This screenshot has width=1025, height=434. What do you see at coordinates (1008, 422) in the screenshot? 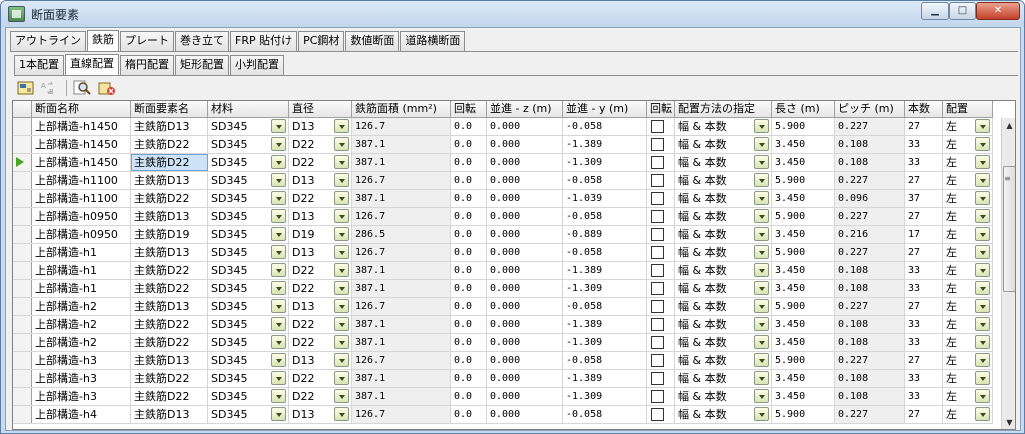
I see `scroll-down-button: ▼` at bounding box center [1008, 422].